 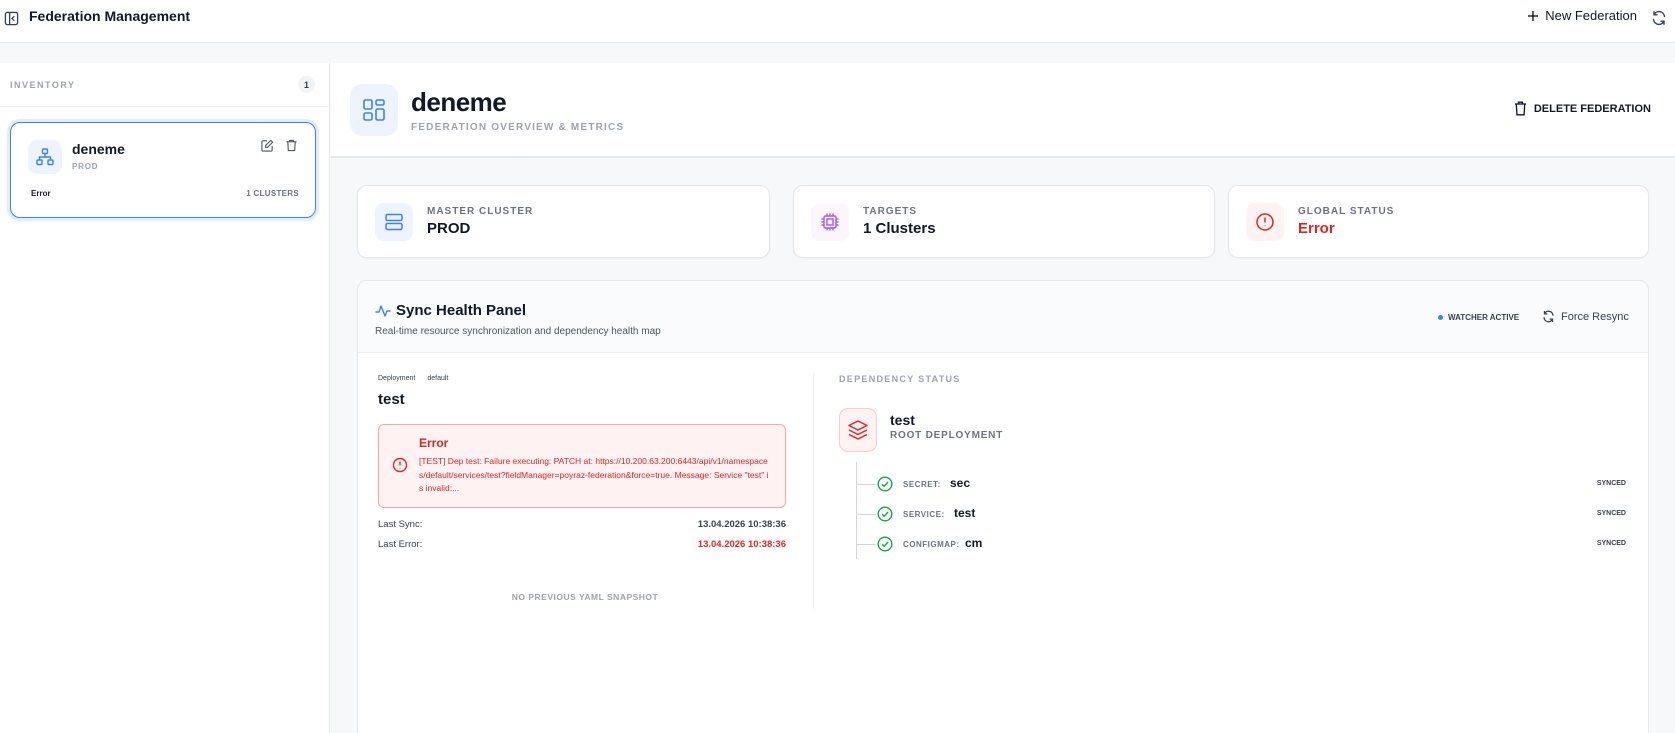 I want to click on stat-label: MASTER CLUSTER, so click(x=480, y=211).